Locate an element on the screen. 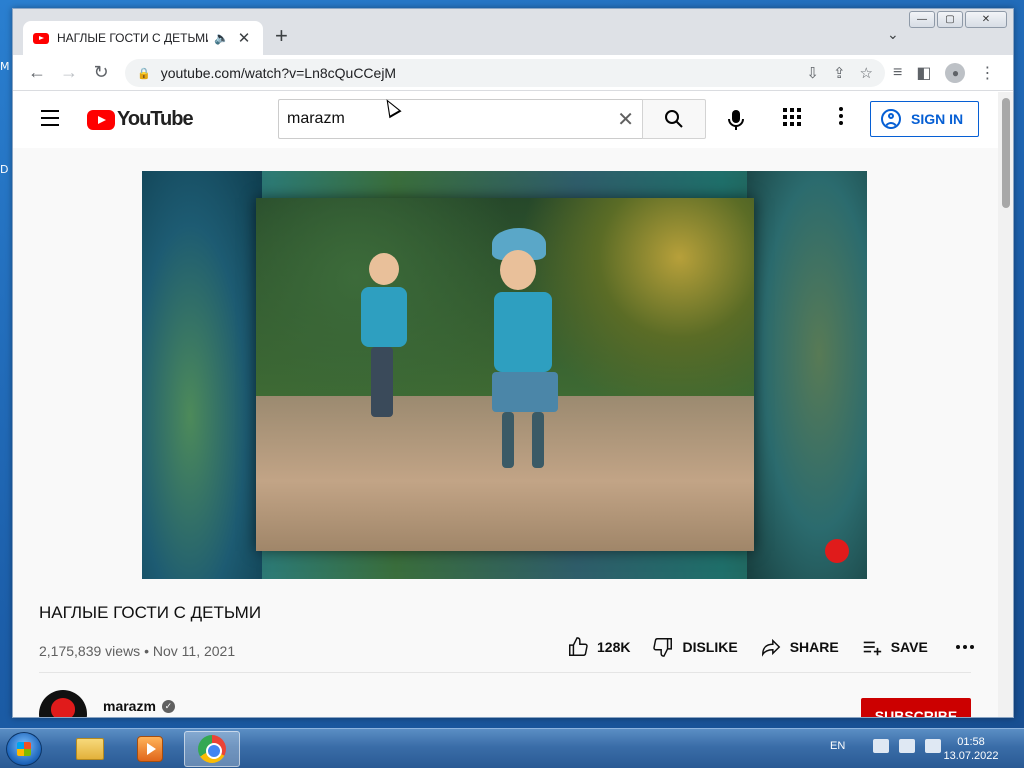 This screenshot has height=768, width=1024. youtube-header: YouTube marazm ✕ SIGN IN is located at coordinates (505, 120).